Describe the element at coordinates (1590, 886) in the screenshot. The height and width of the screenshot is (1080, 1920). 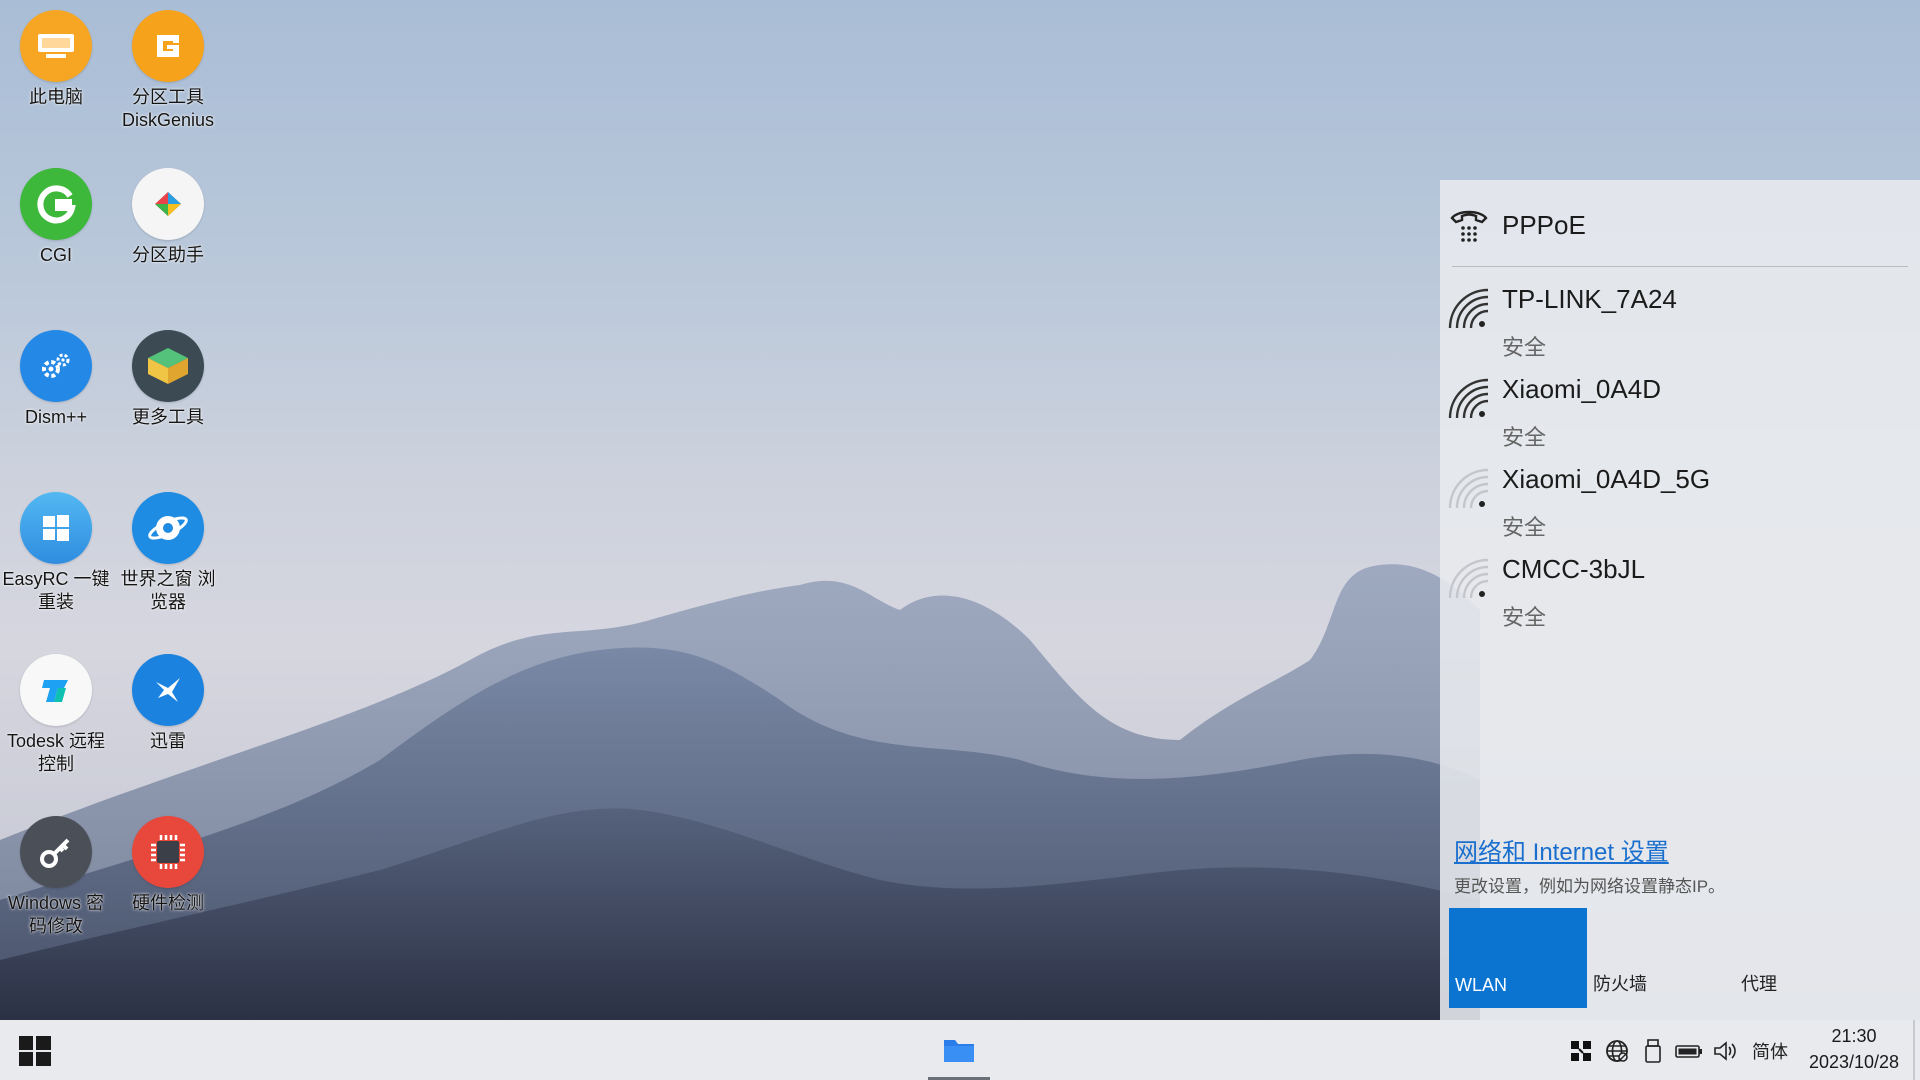
I see `settings-description: 更改设置，例如为网络设置静态IP。` at that location.